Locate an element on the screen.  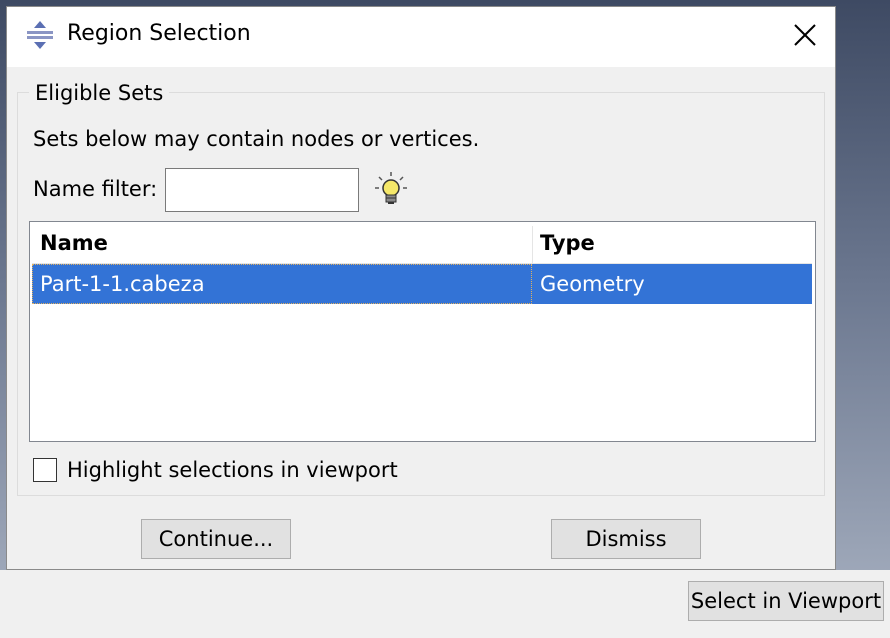
column-header-type: Type is located at coordinates (567, 243).